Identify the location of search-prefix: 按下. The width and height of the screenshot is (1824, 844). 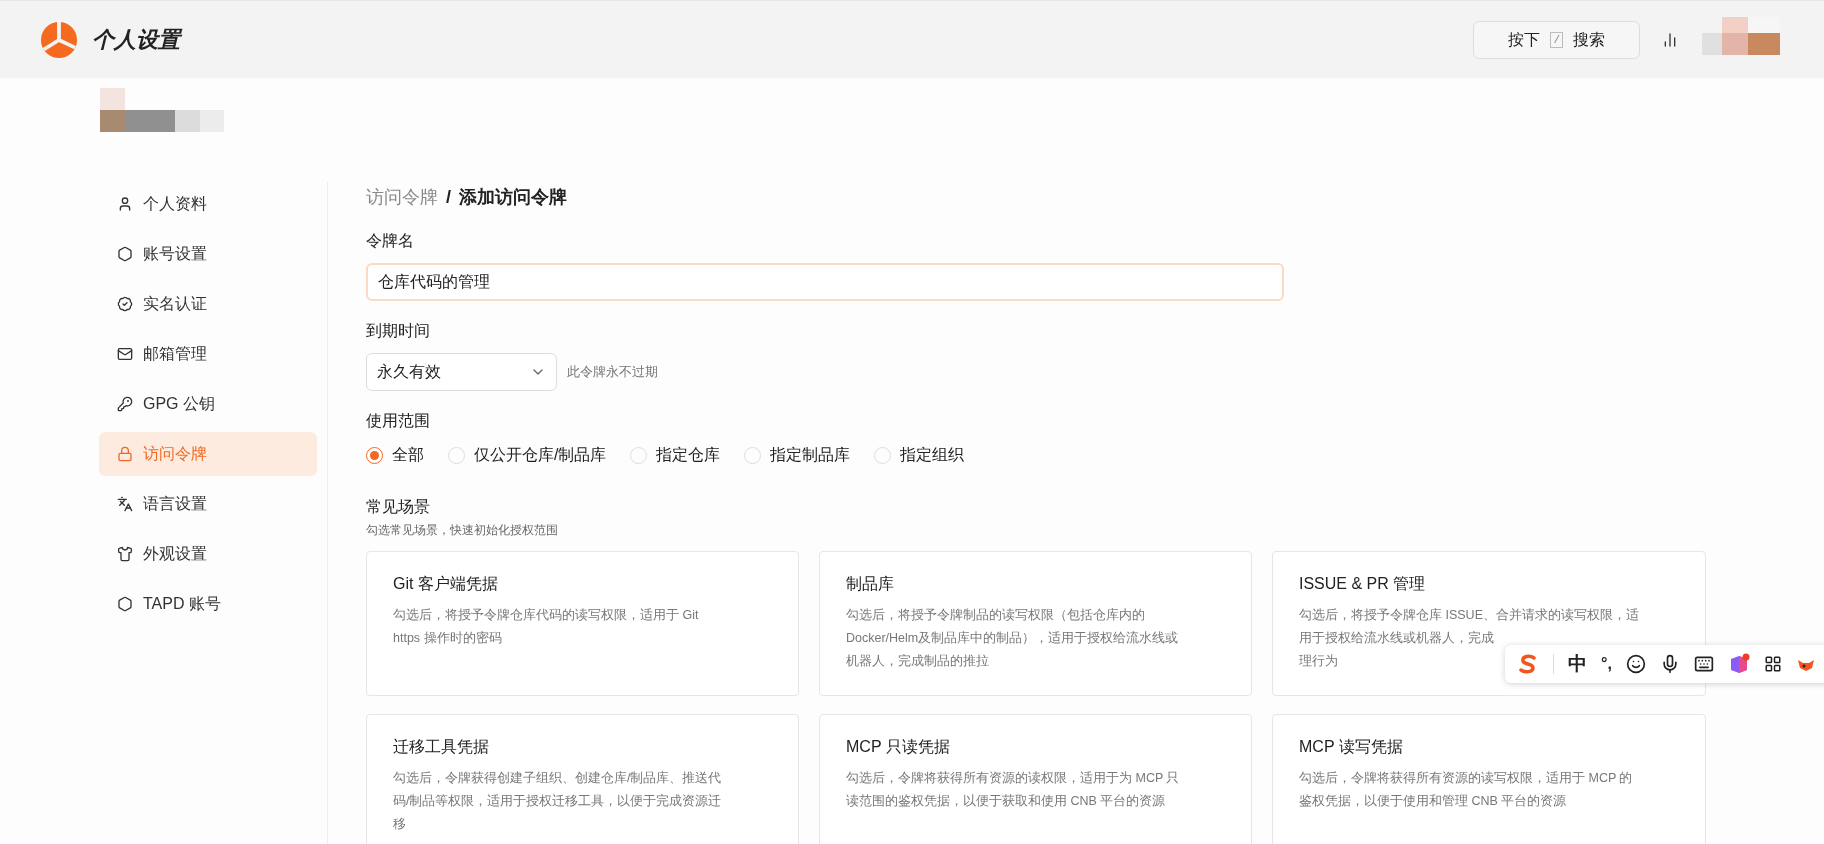
(1524, 39).